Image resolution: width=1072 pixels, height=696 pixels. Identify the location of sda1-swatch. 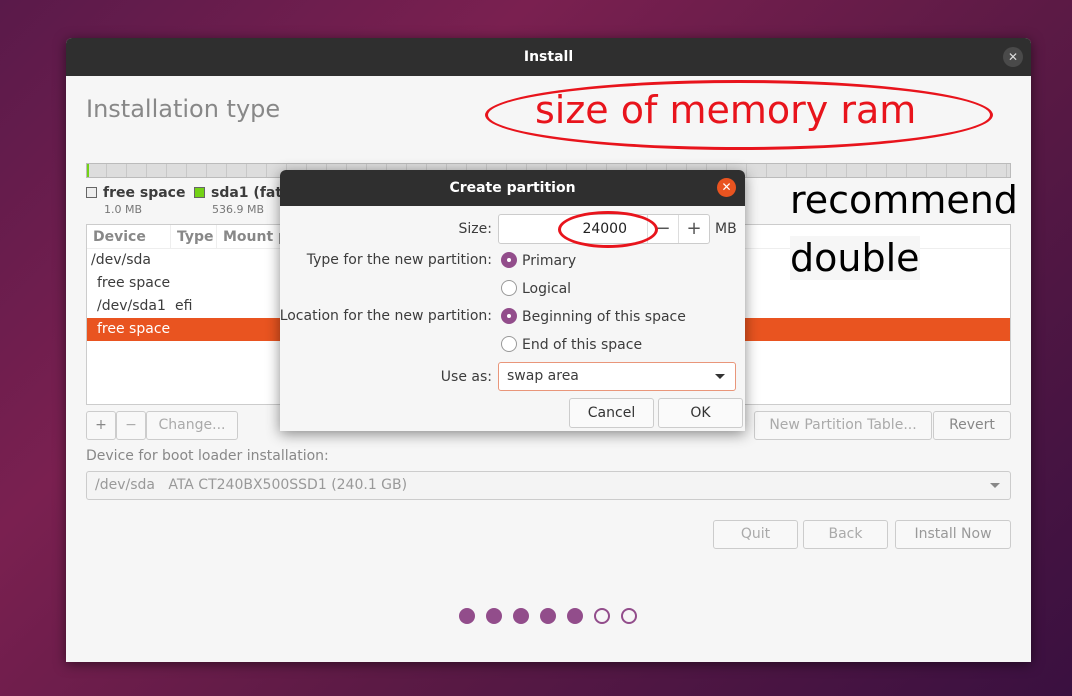
(199, 192).